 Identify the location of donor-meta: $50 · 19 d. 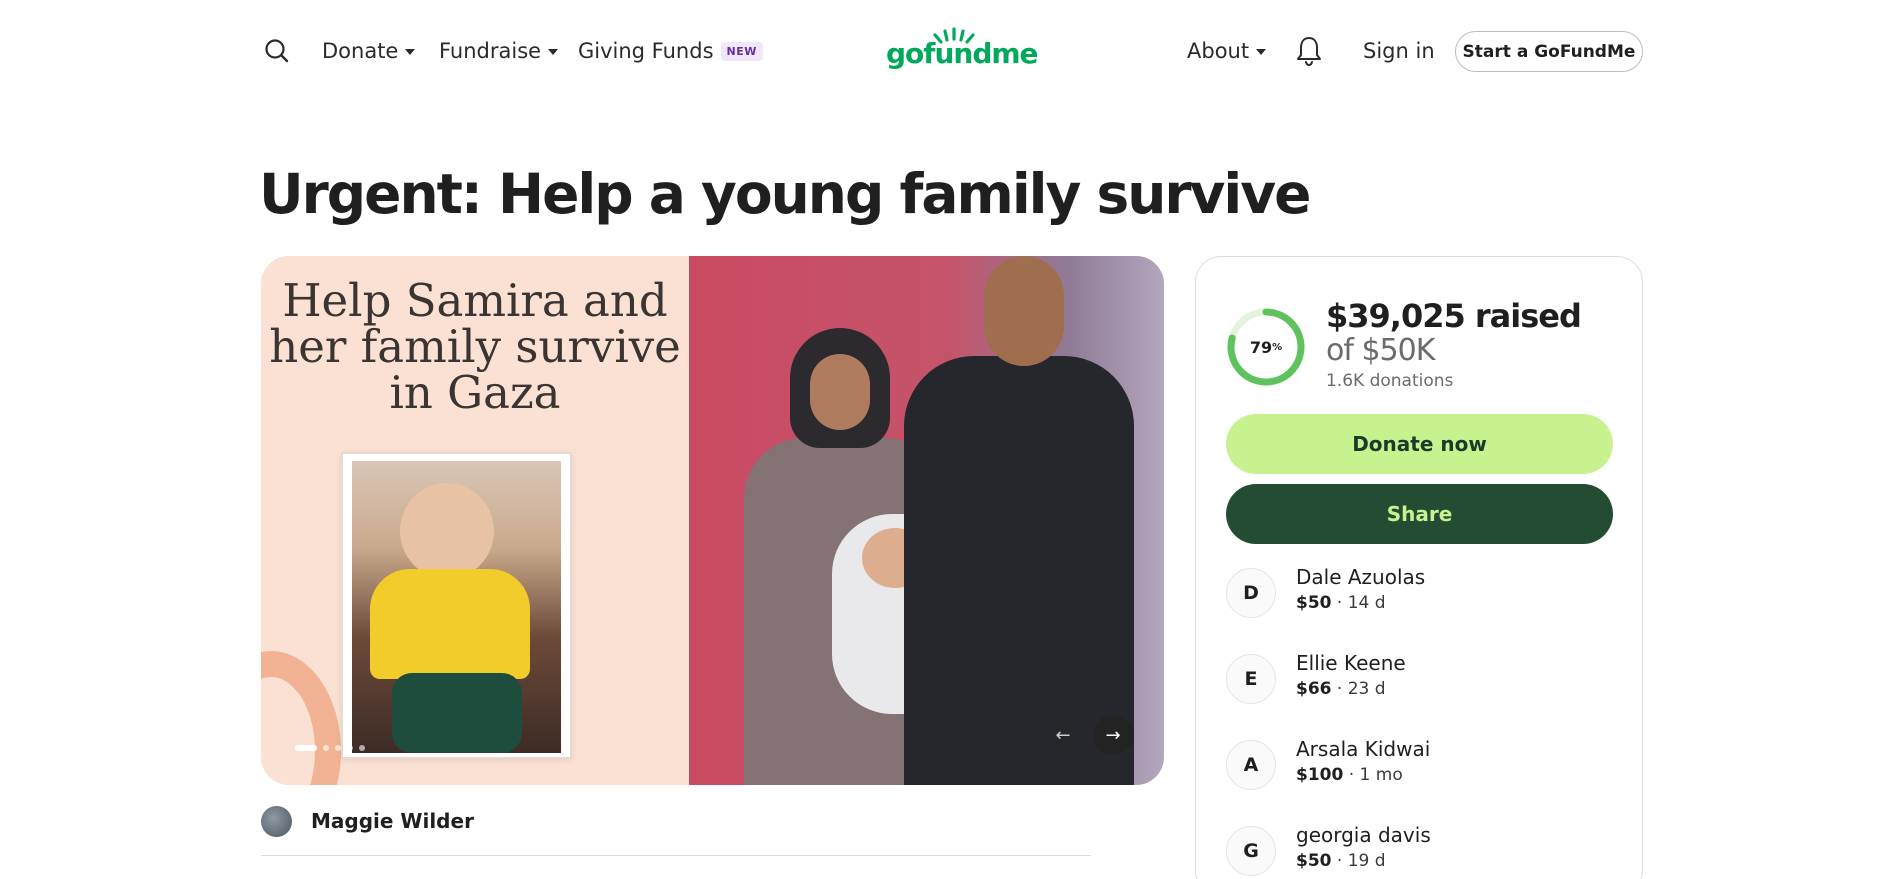
(1341, 861).